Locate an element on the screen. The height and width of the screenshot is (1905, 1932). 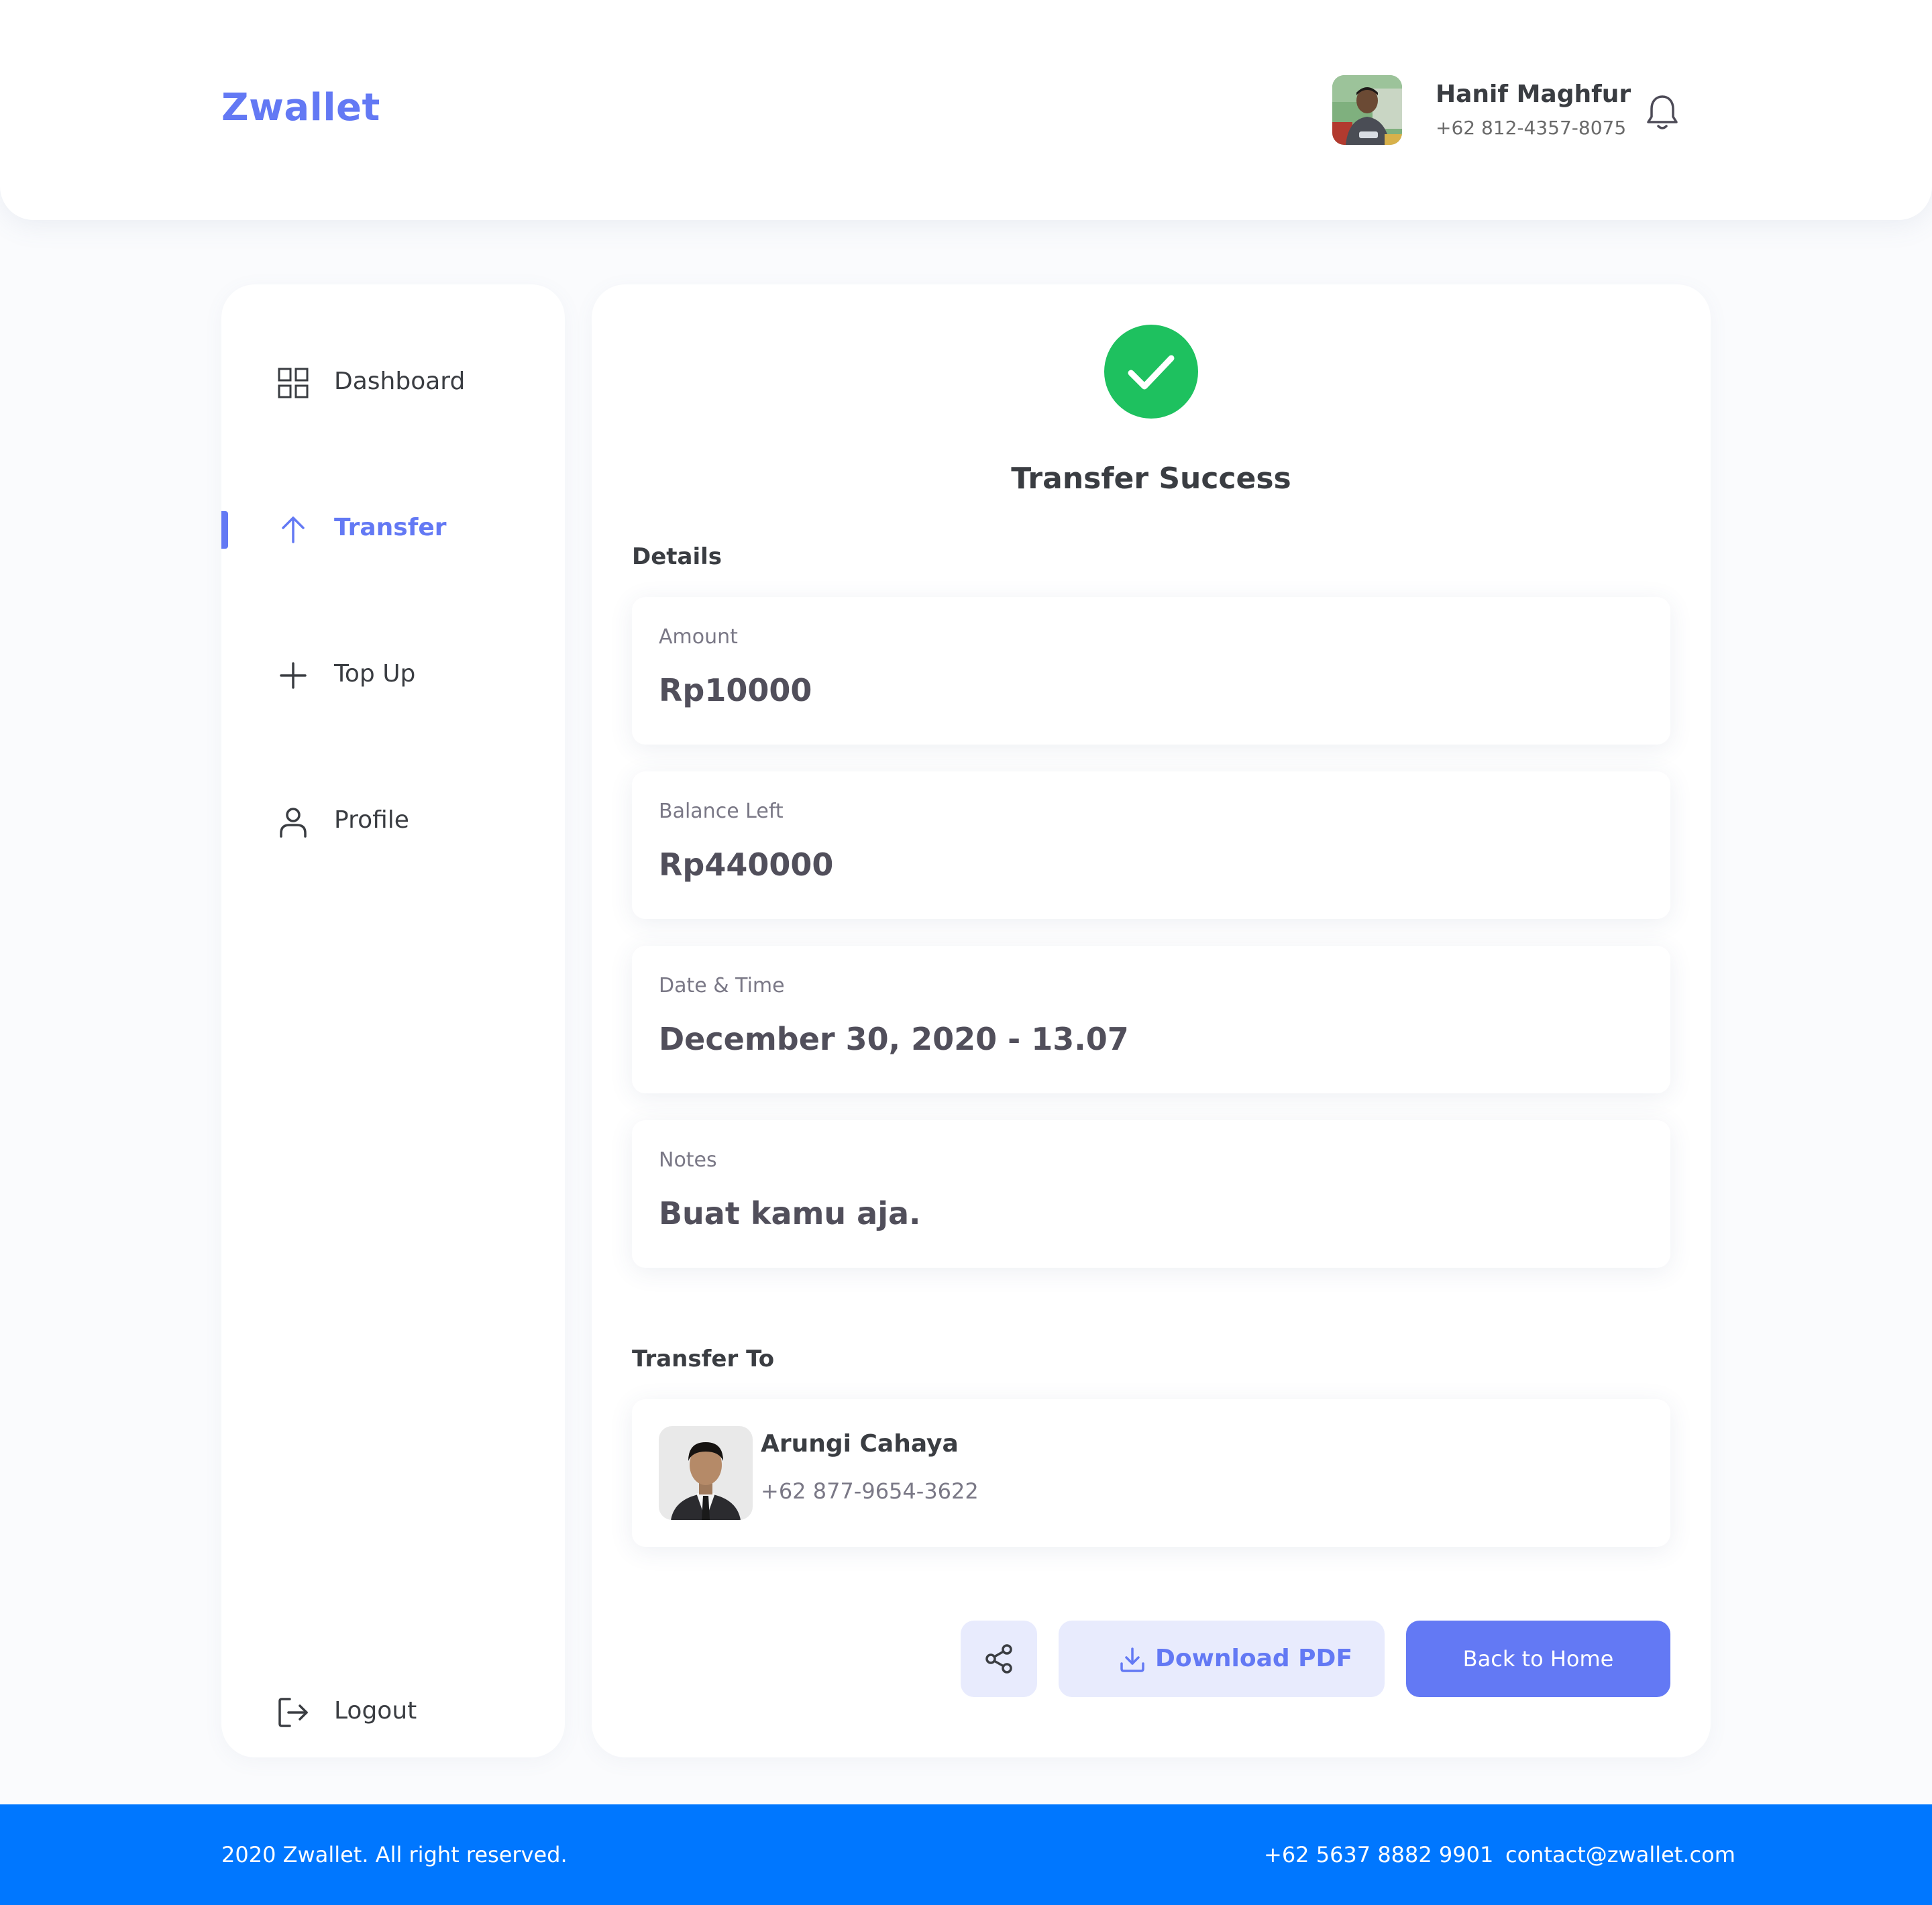
plus-icon is located at coordinates (293, 676).